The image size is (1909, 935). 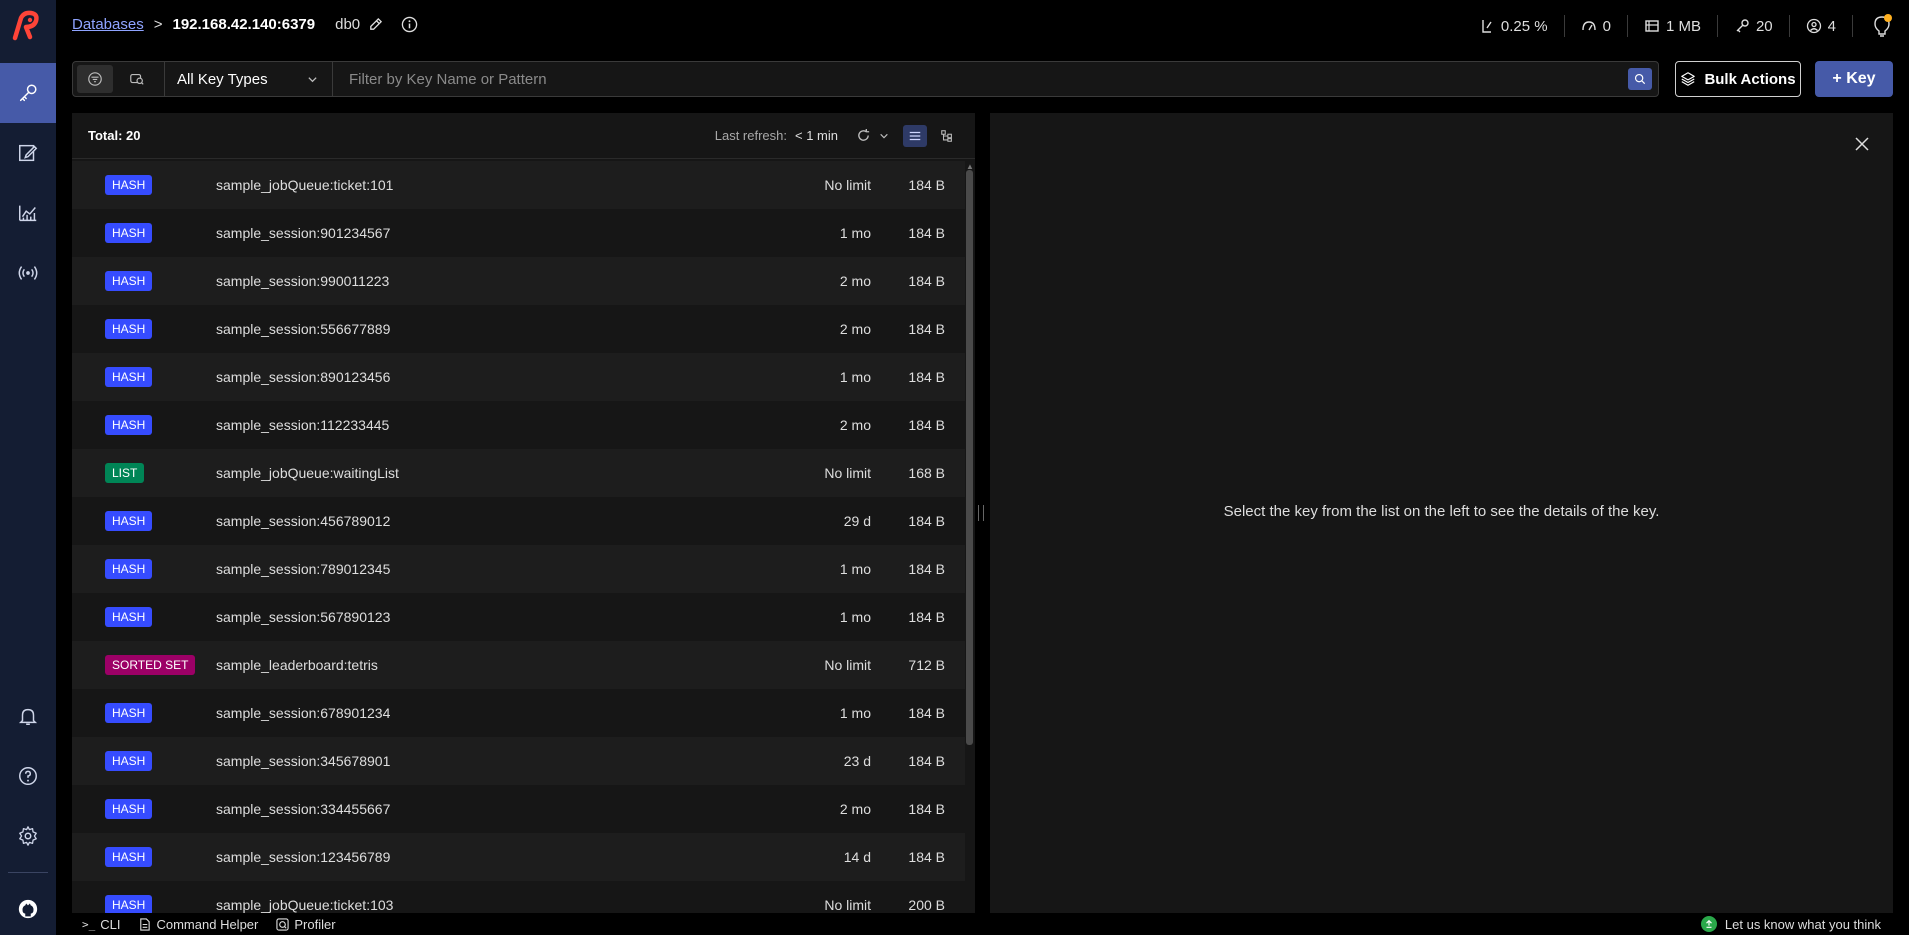 I want to click on feedback-icon, so click(x=1708, y=924).